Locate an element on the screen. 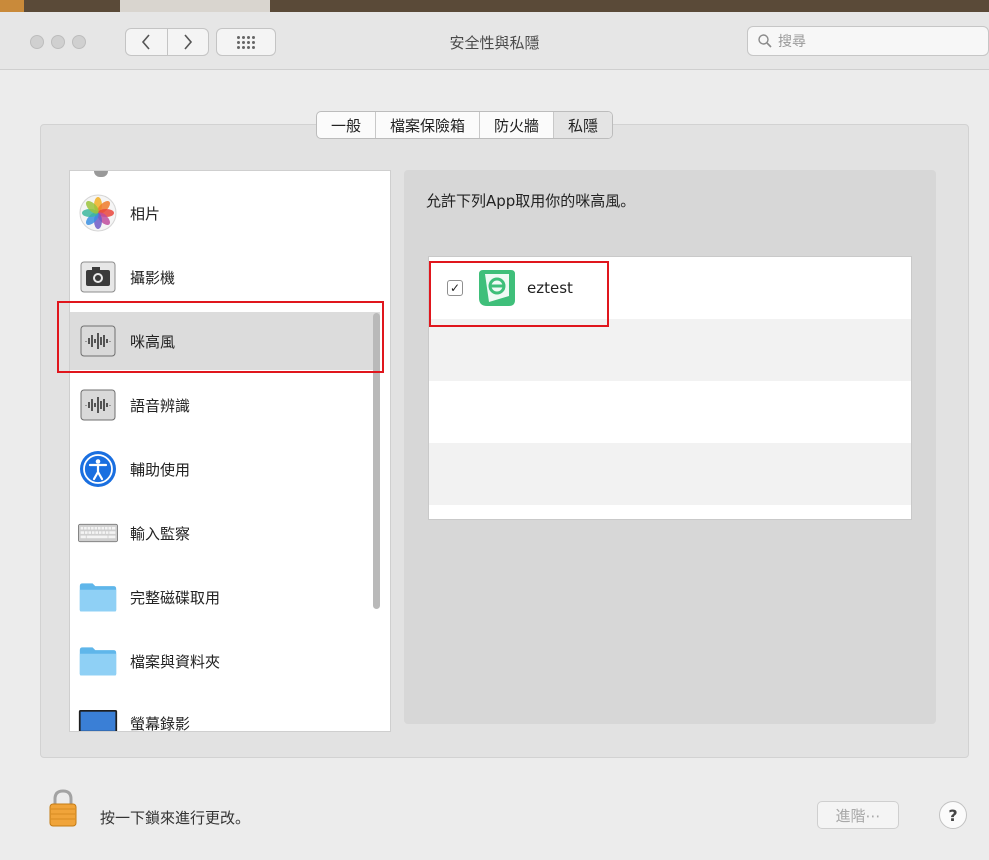 This screenshot has height=860, width=989. tab-bar: 一般 檔案保險箱 防火牆 私隱 is located at coordinates (465, 125).